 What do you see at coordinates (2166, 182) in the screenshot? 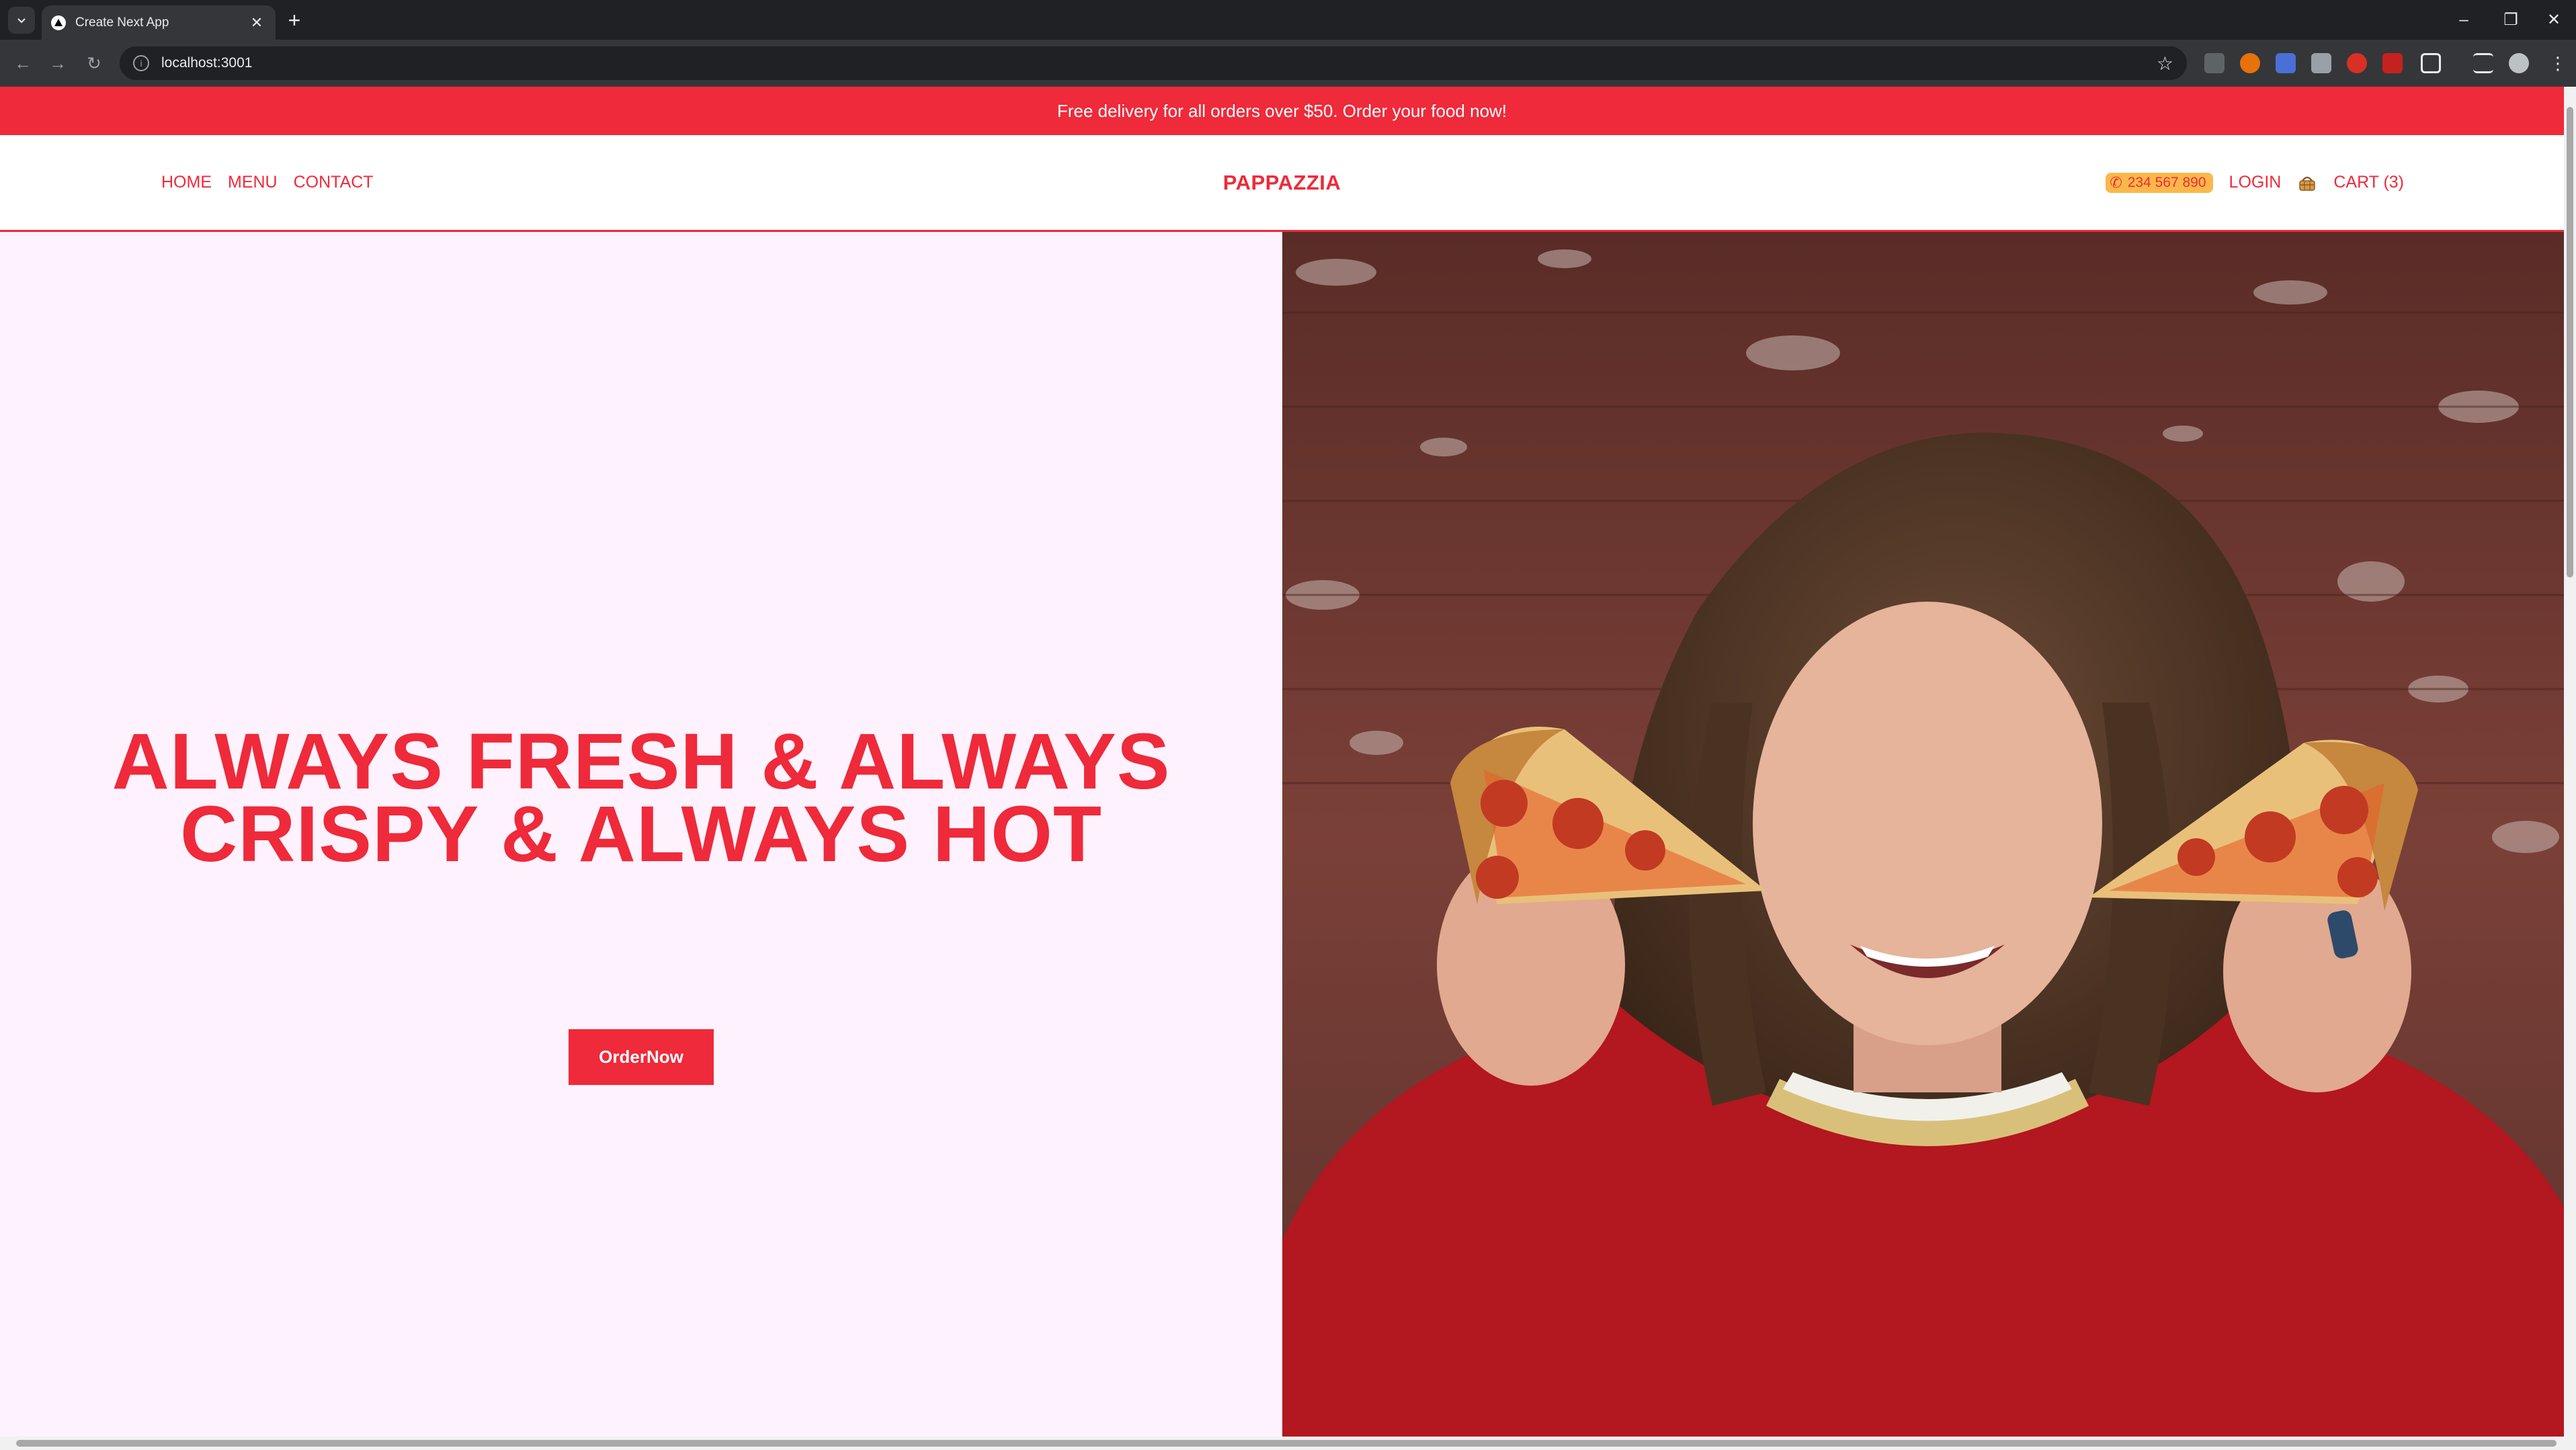
I see `phone-number: 234 567 890` at bounding box center [2166, 182].